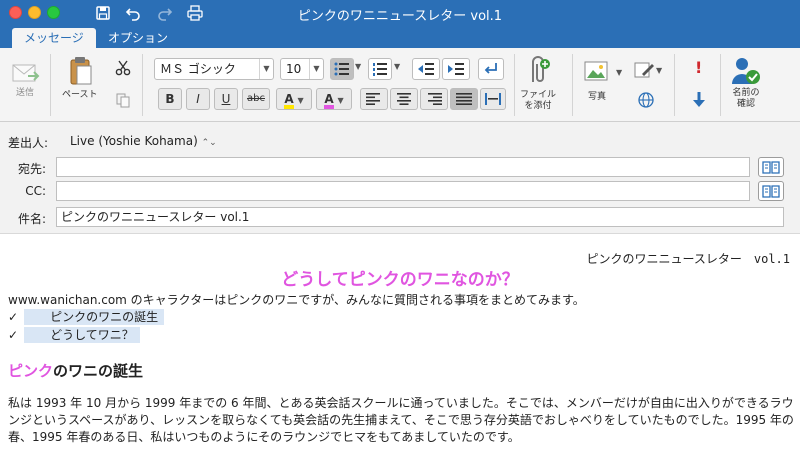  I want to click on picture-icon, so click(596, 71).